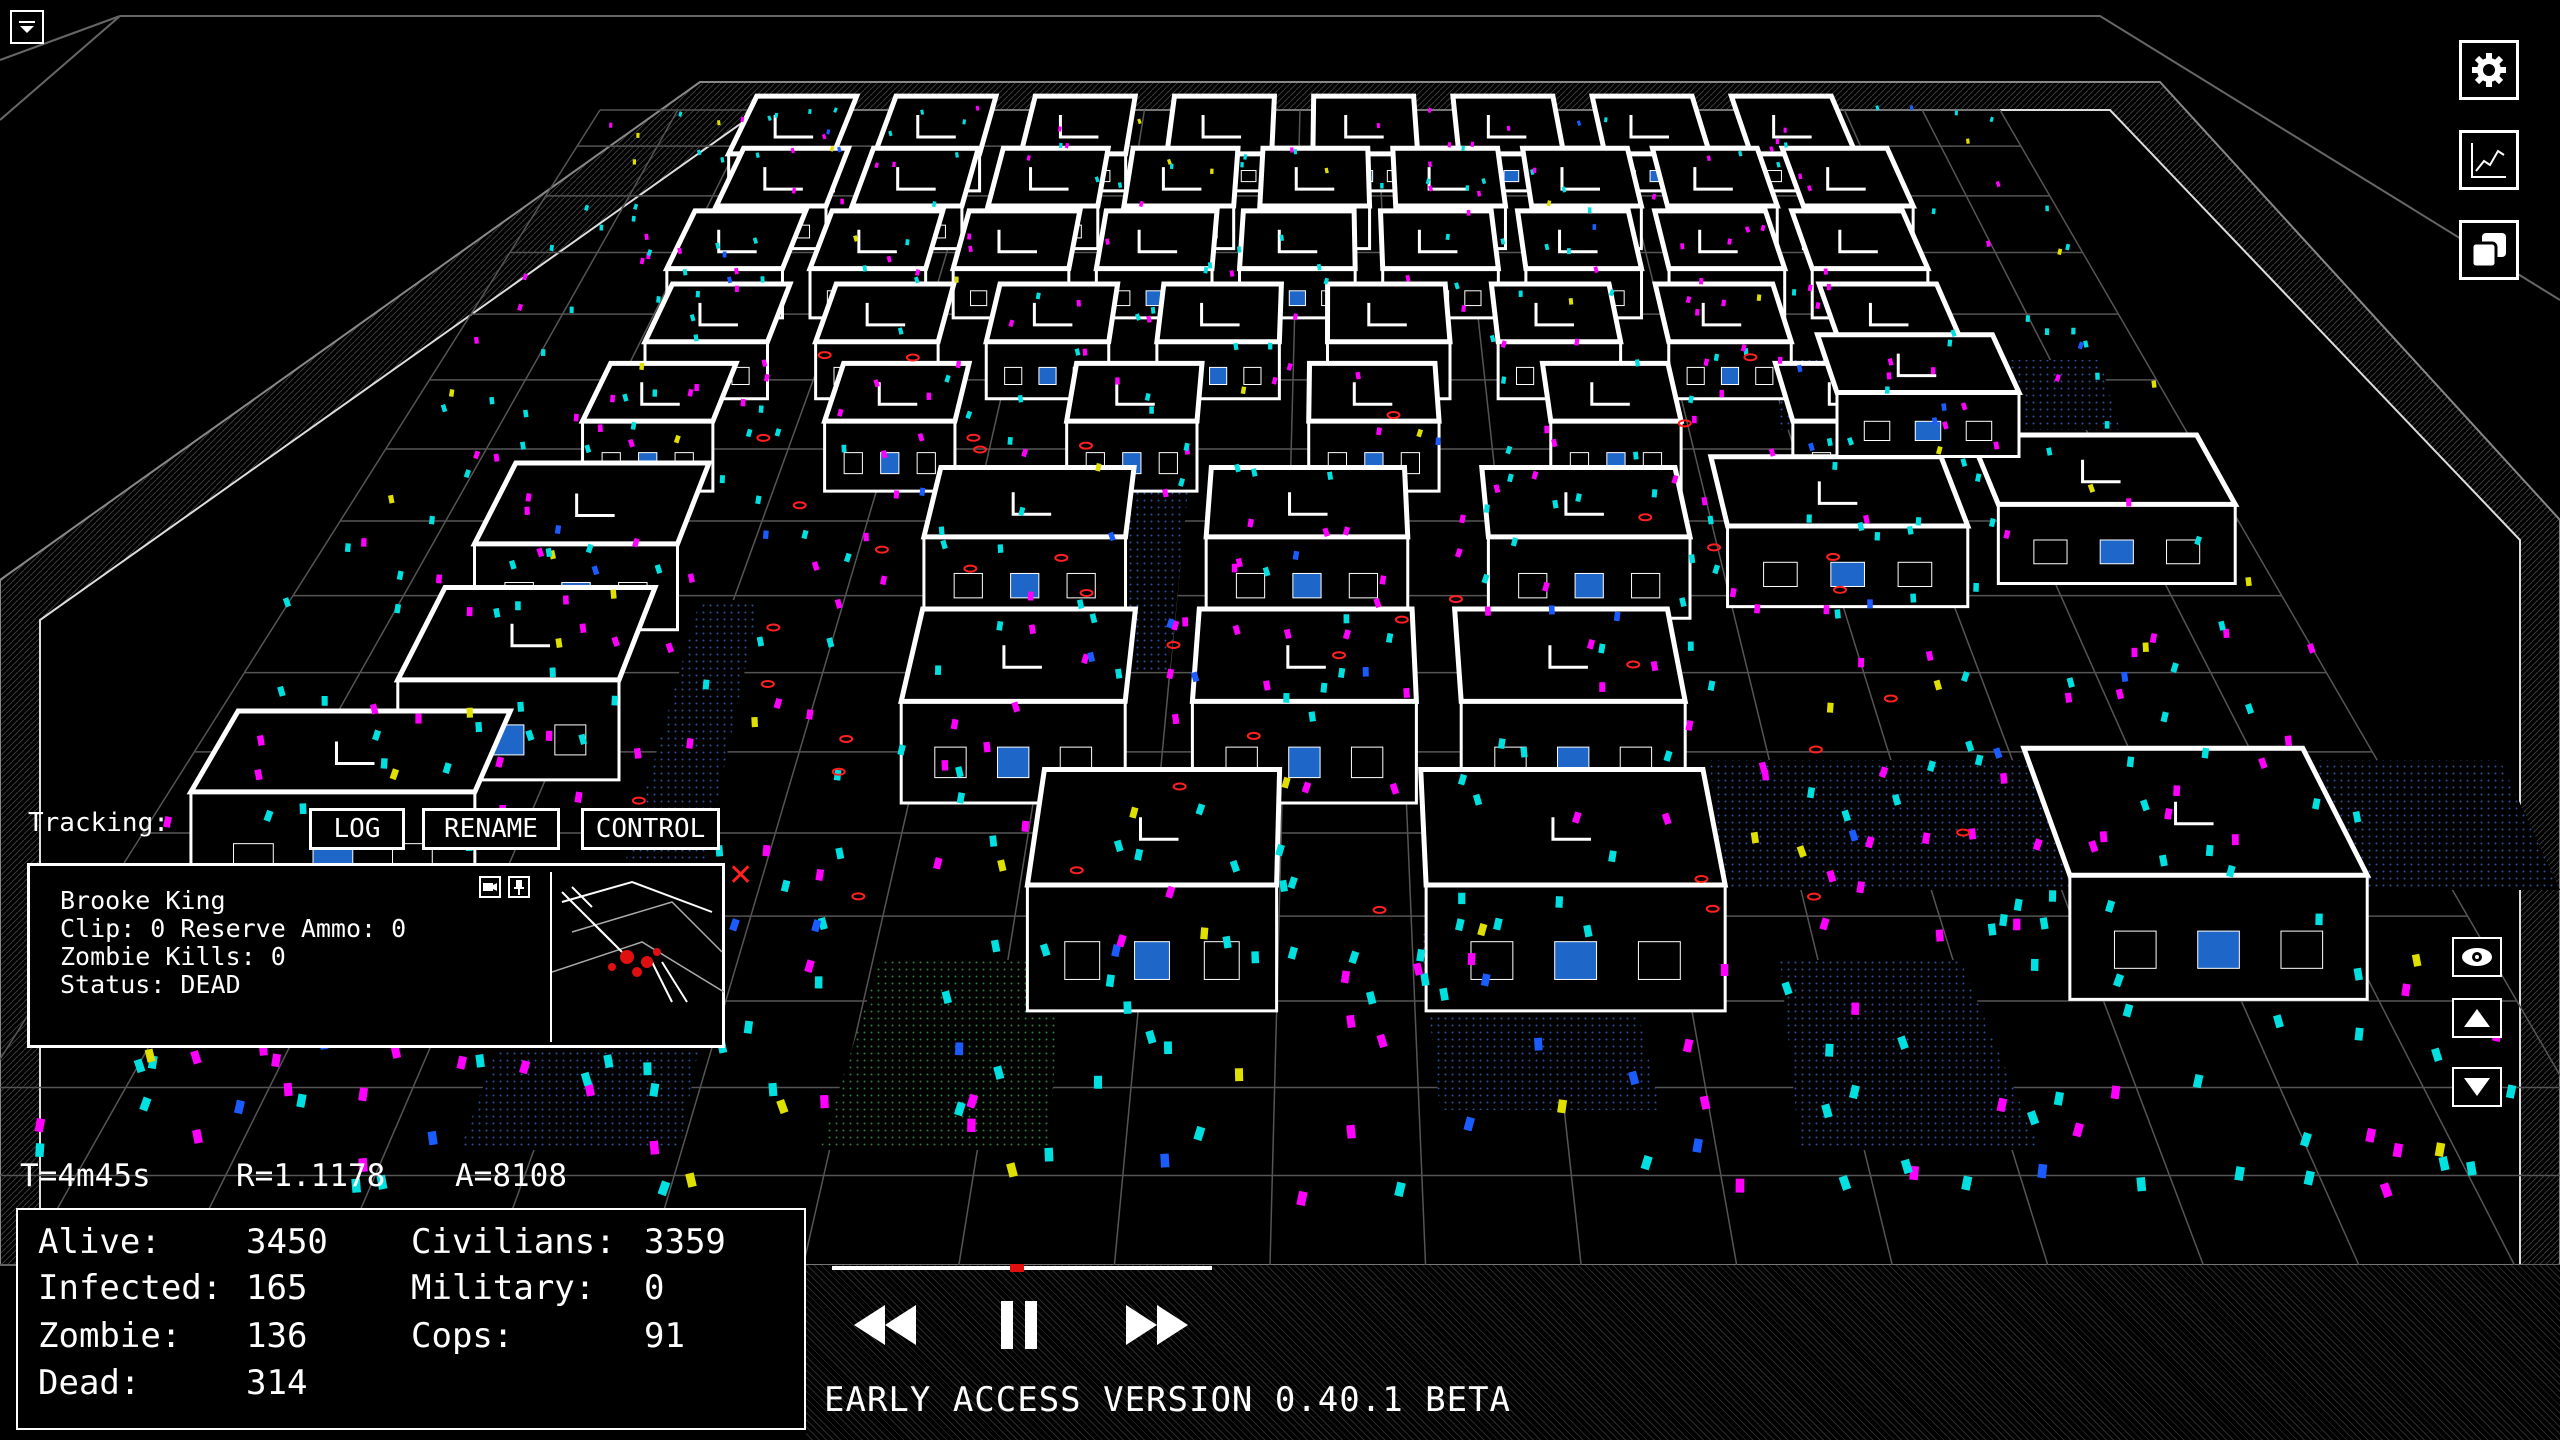  I want to click on fast-forward-icon, so click(1157, 1325).